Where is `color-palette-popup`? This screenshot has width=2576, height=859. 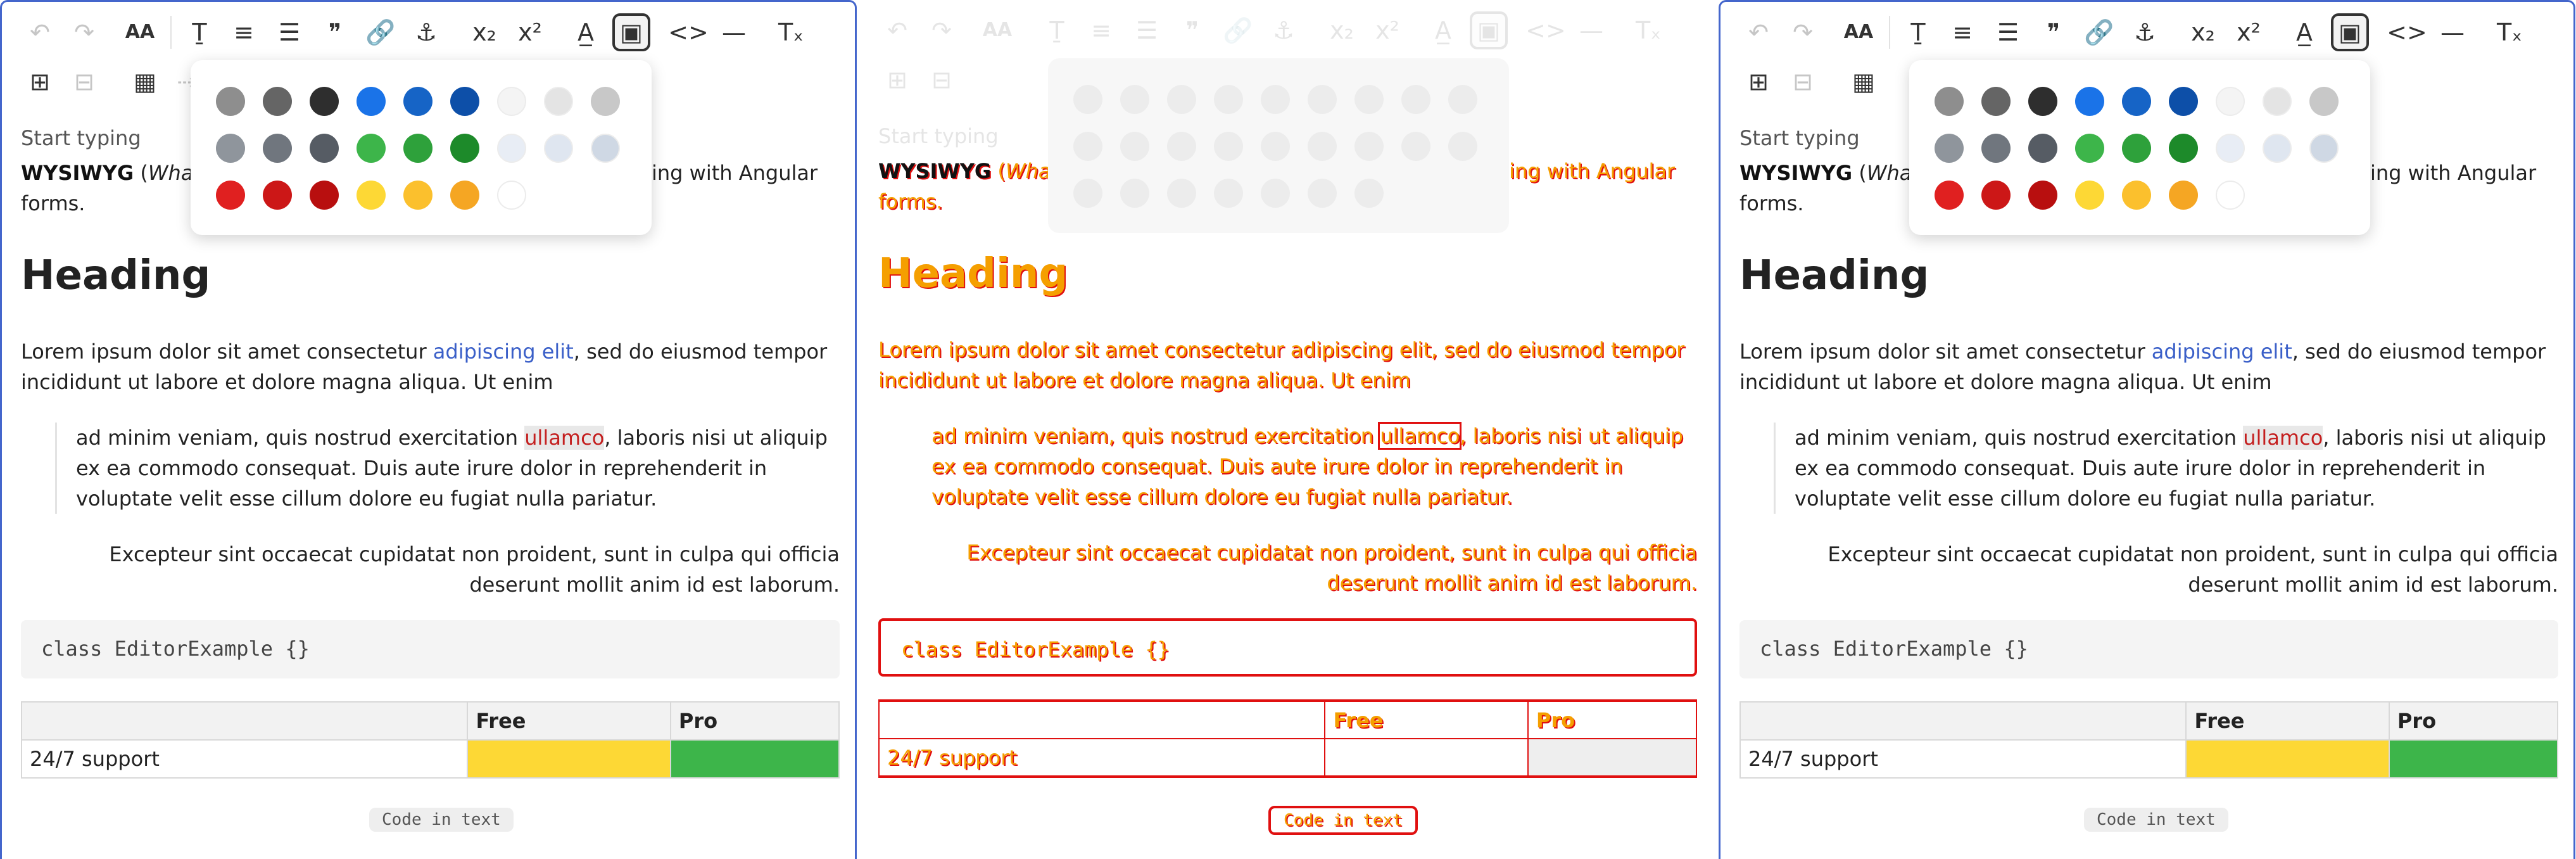
color-palette-popup is located at coordinates (2139, 147).